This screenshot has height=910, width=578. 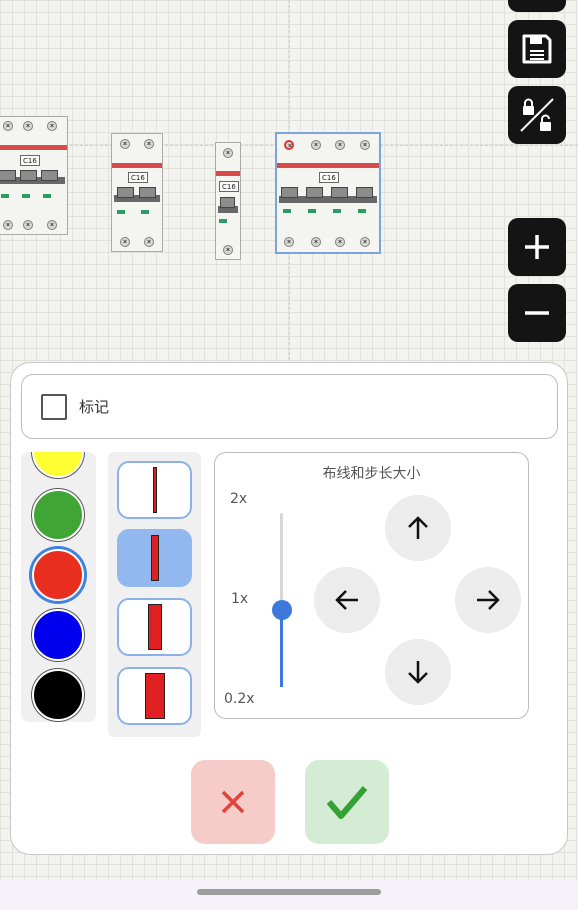 What do you see at coordinates (54, 406) in the screenshot?
I see `mark-checkbox` at bounding box center [54, 406].